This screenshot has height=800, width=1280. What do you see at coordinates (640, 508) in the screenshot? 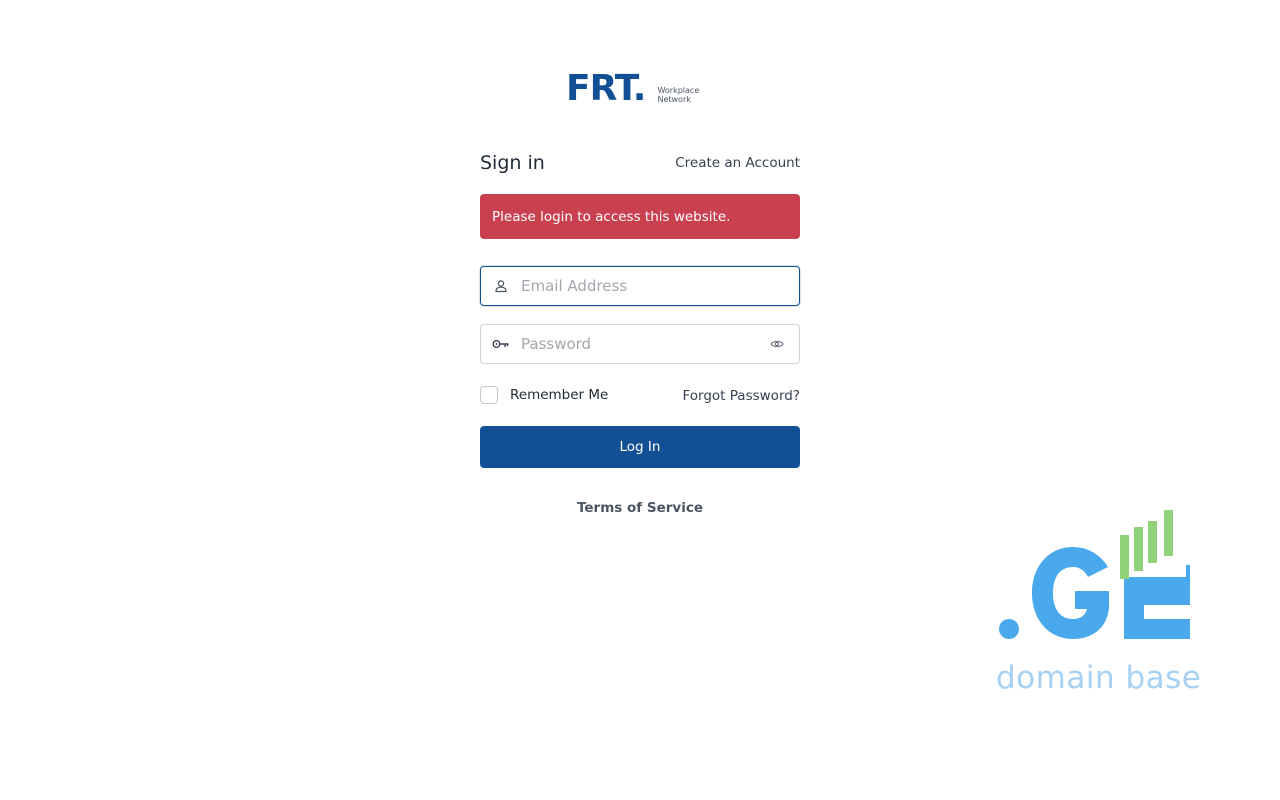
I see `terms-of-service-link: Terms of Service` at bounding box center [640, 508].